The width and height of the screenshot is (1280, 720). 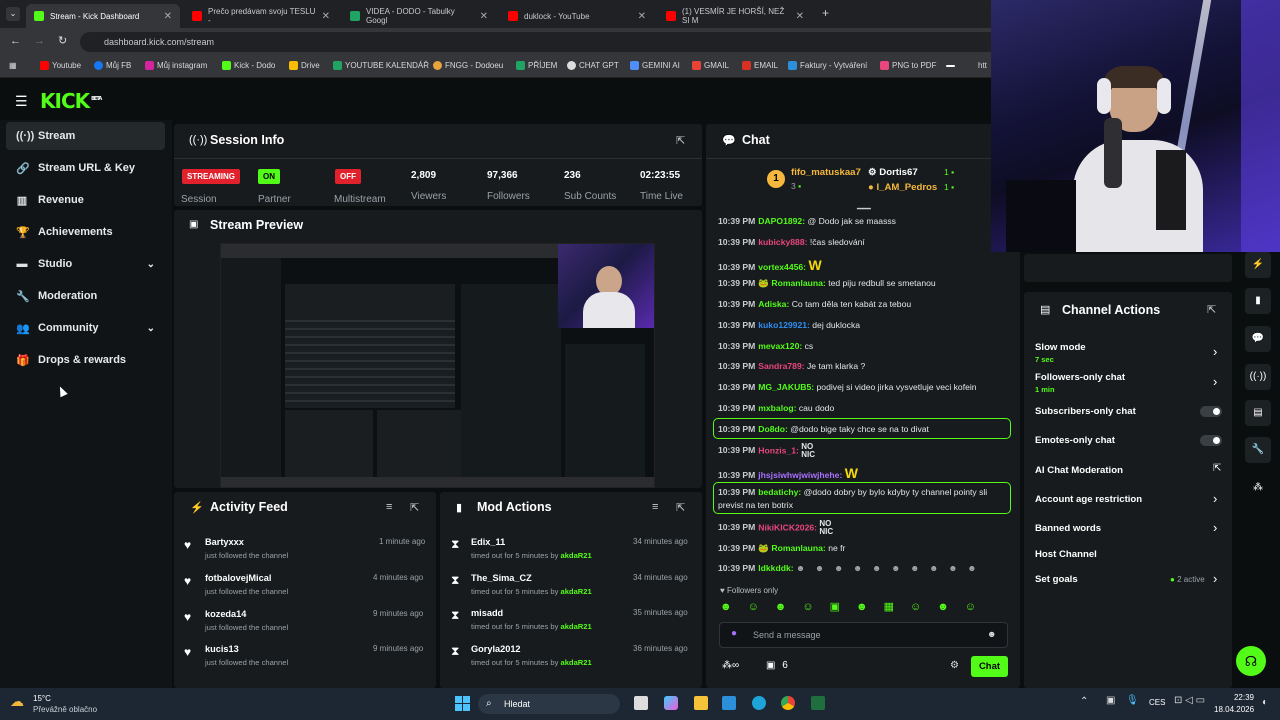 What do you see at coordinates (893, 172) in the screenshot?
I see `top-gifter-second: ⚙ Dortis67` at bounding box center [893, 172].